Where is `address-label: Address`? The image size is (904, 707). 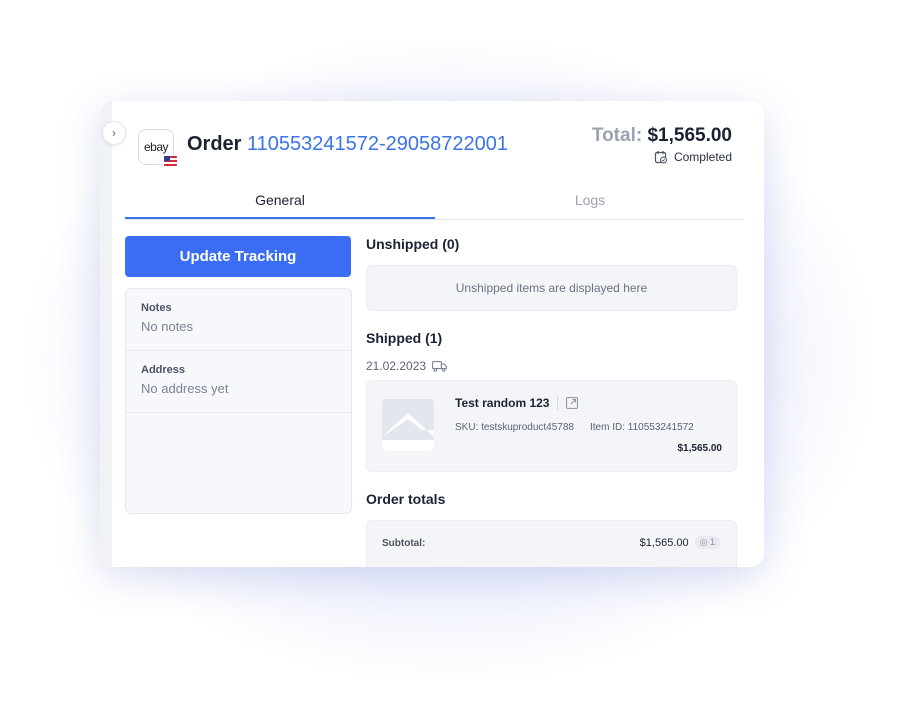 address-label: Address is located at coordinates (163, 370).